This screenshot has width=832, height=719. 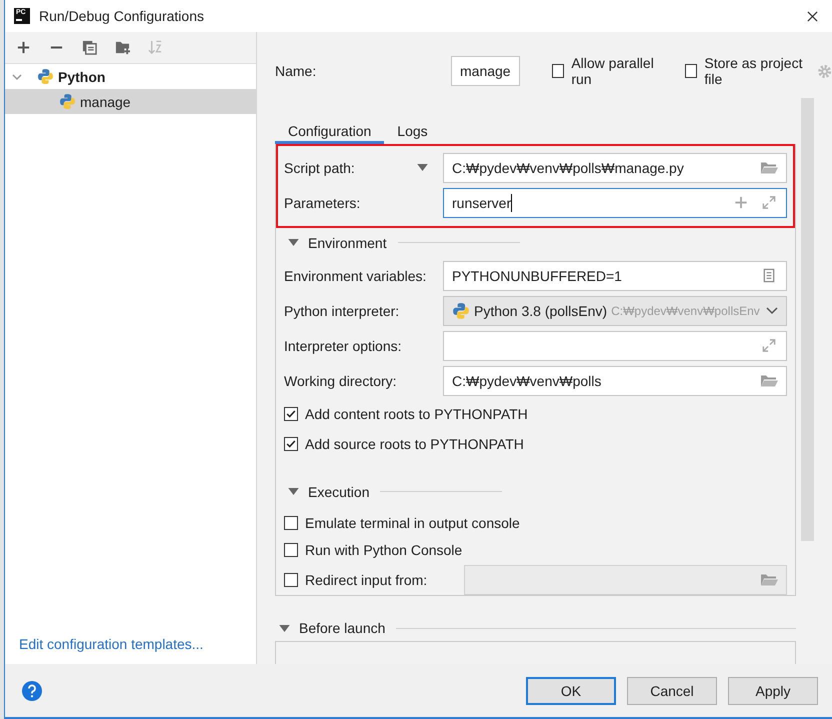 I want to click on checkbox-label: Allow parallel run, so click(x=613, y=71).